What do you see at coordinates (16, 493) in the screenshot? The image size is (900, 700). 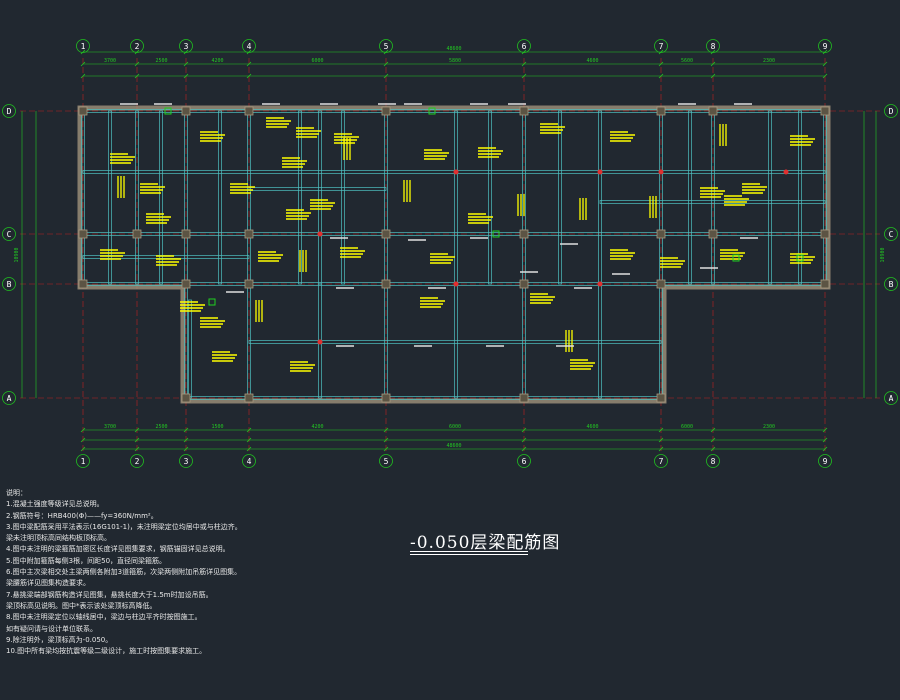 I see `notes-heading: 说明：` at bounding box center [16, 493].